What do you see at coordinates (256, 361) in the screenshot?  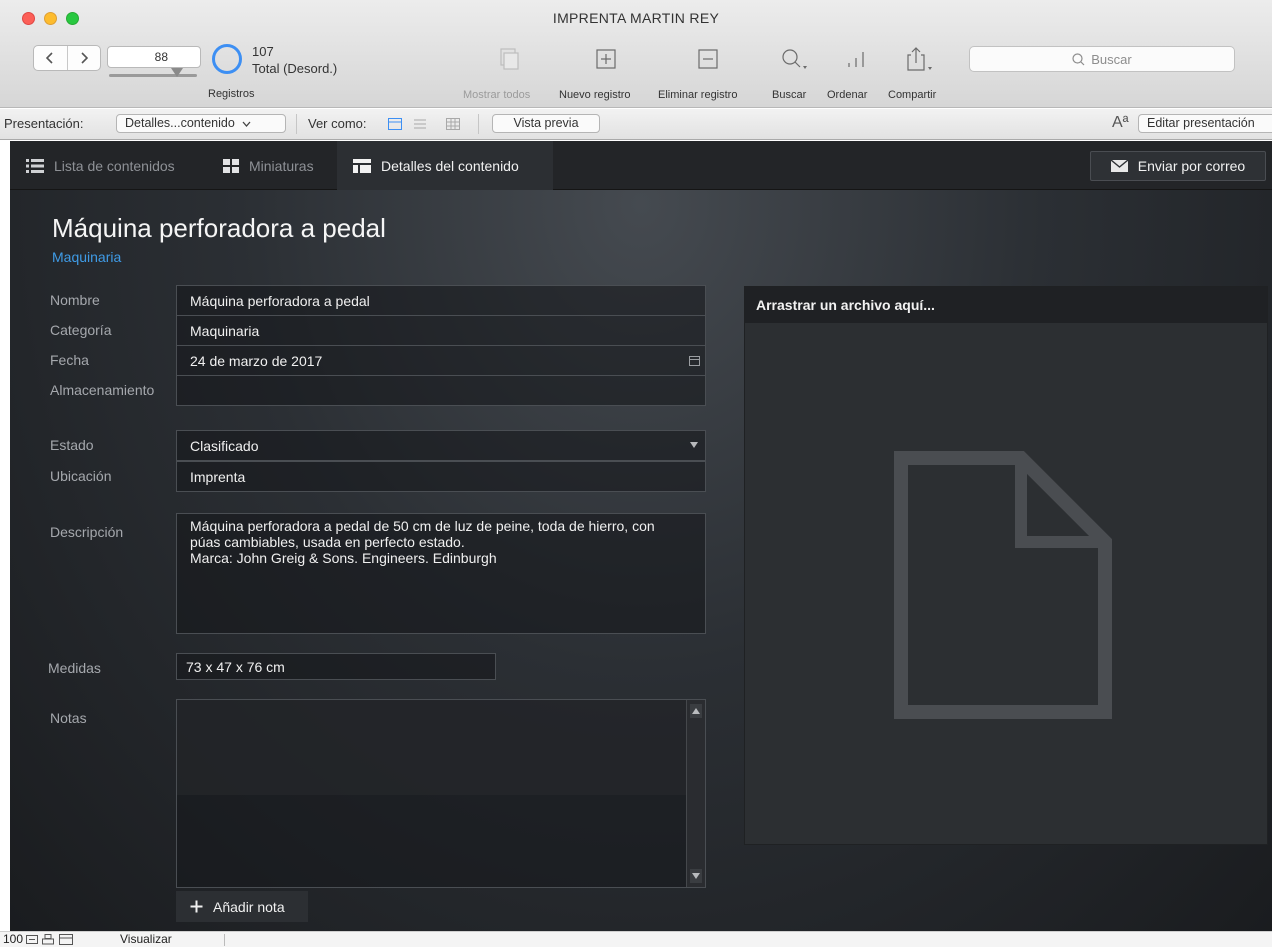 I see `date-value: 24 de marzo de 2017` at bounding box center [256, 361].